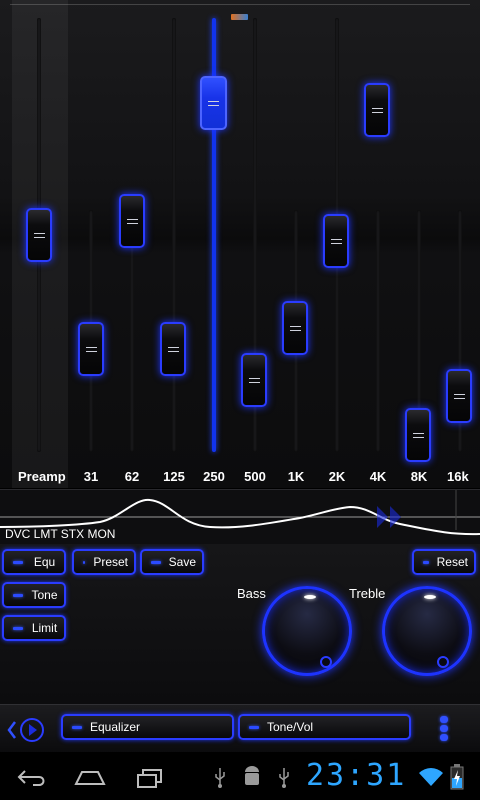 This screenshot has height=800, width=480. Describe the element at coordinates (132, 476) in the screenshot. I see `band-label-62: 62` at that location.